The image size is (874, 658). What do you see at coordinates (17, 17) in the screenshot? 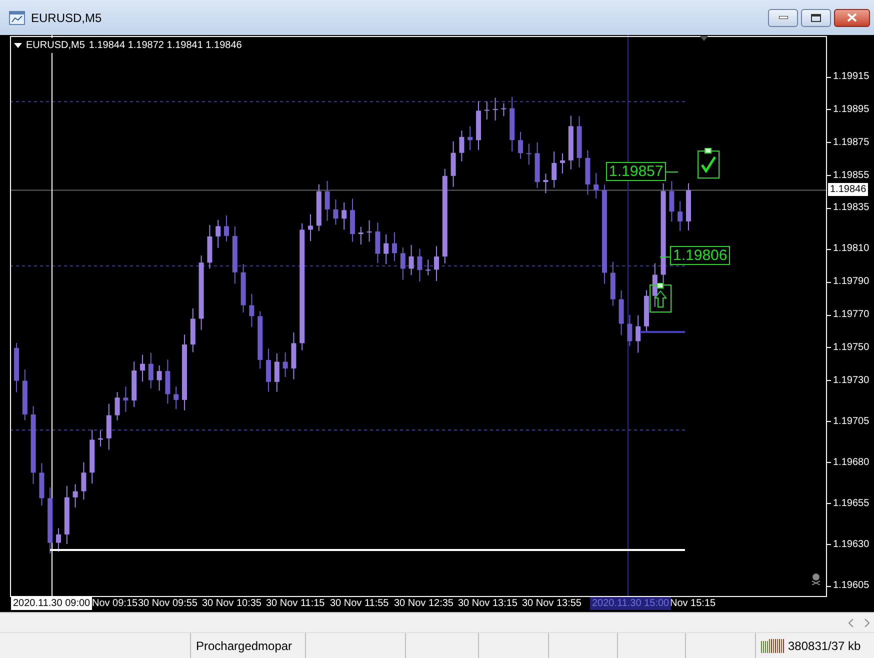
I see `chart-window-icon` at bounding box center [17, 17].